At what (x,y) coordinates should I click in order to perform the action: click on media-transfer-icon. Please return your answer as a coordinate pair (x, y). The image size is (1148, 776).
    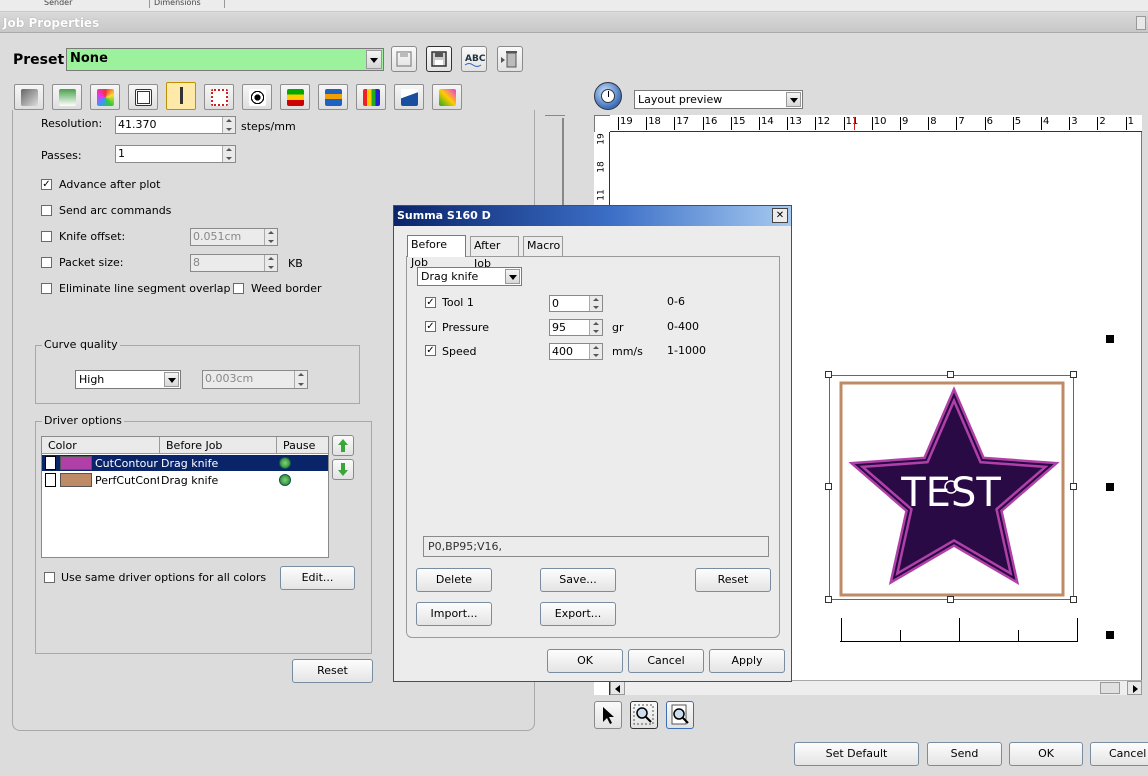
    Looking at the image, I should click on (67, 97).